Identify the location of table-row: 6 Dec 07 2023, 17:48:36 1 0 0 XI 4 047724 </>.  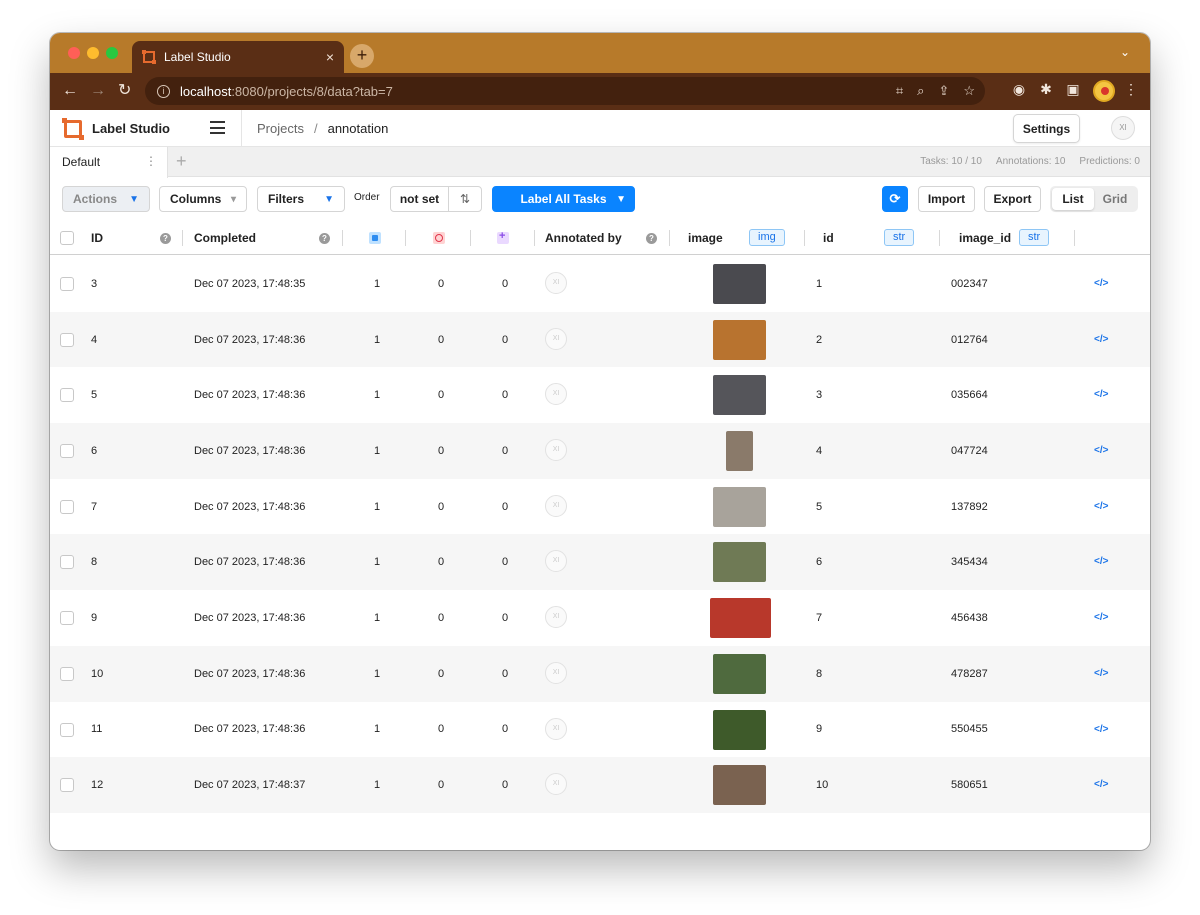
(600, 451).